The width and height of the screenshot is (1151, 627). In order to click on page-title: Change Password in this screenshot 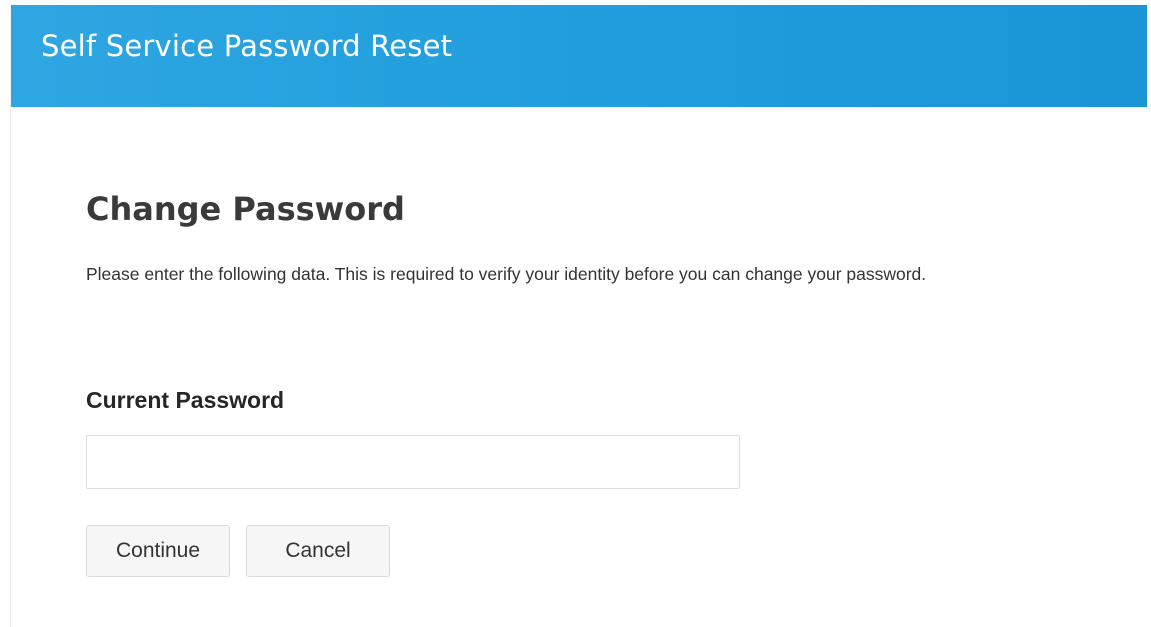, I will do `click(245, 209)`.